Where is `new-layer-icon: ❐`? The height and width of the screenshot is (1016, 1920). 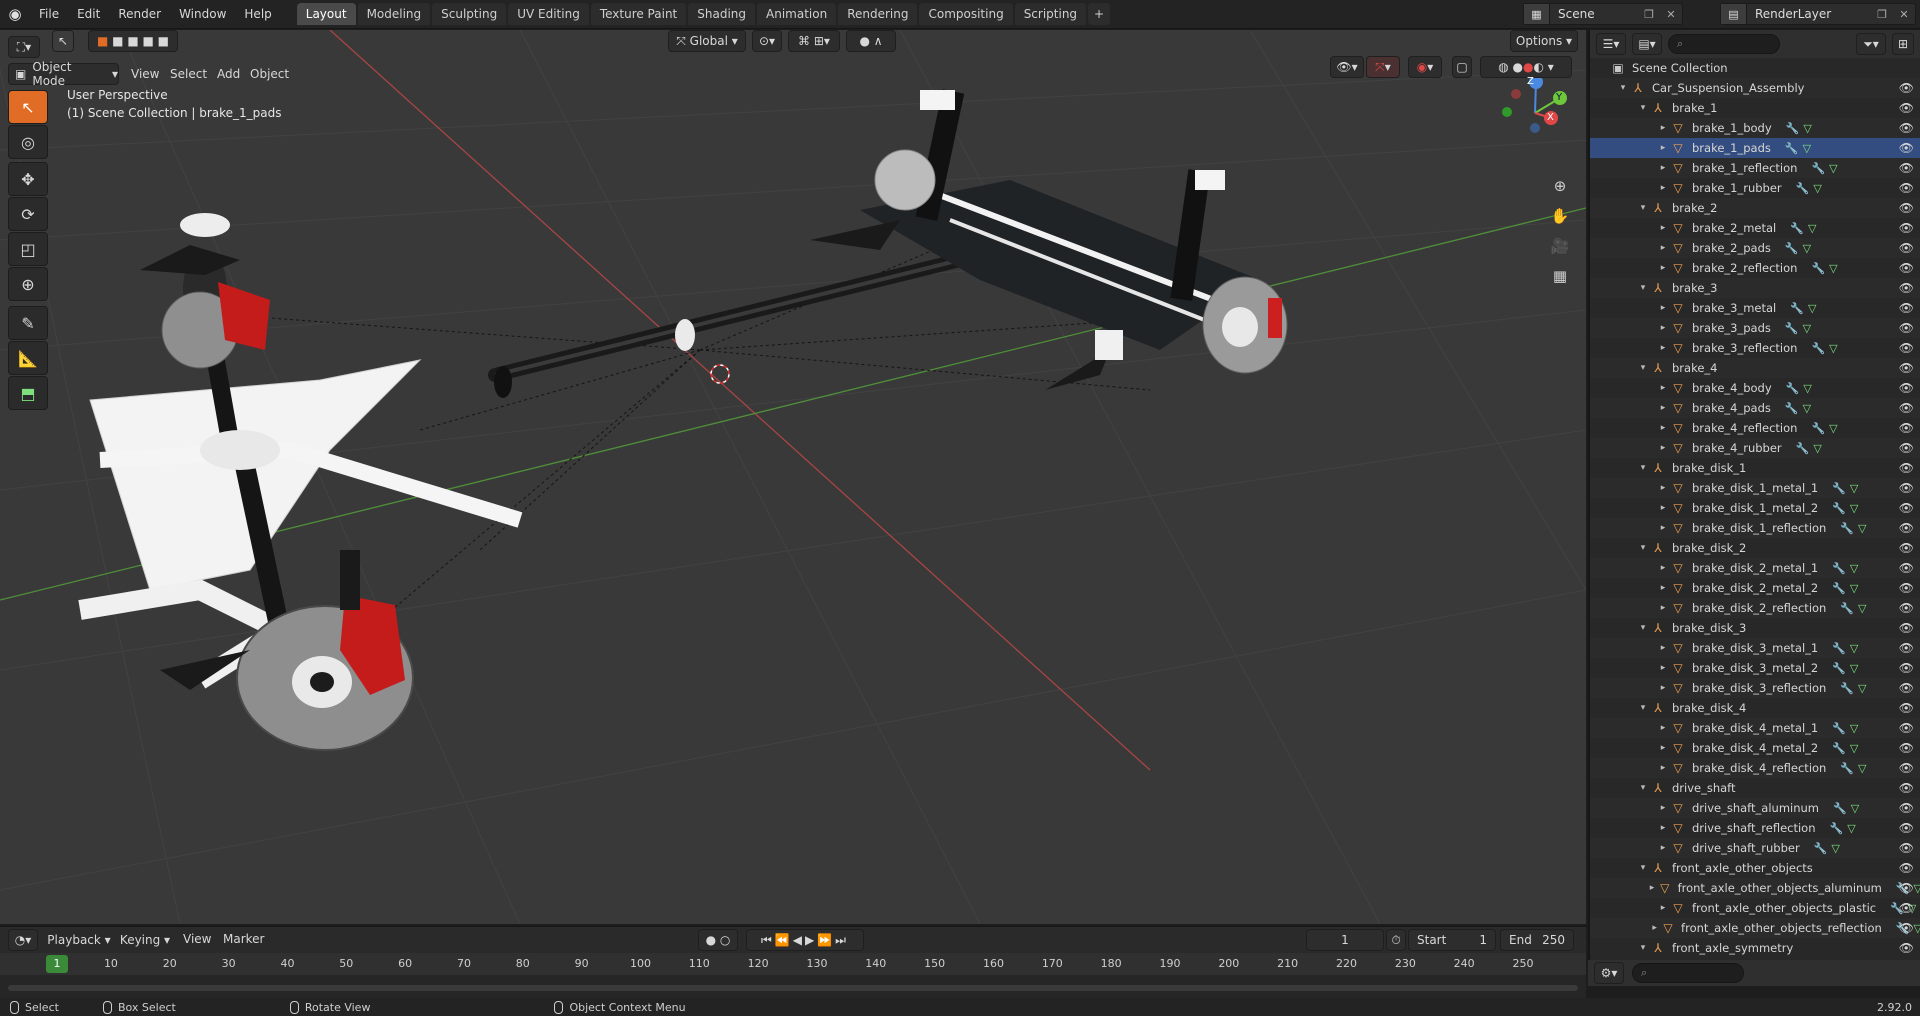
new-layer-icon: ❐ is located at coordinates (1882, 14).